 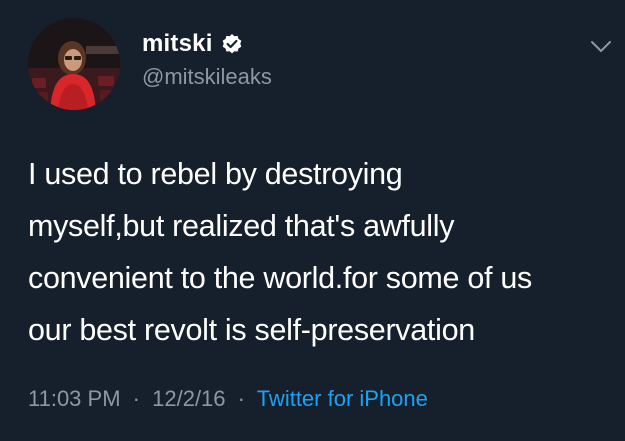 I want to click on user-name-row: mitski, so click(x=192, y=44).